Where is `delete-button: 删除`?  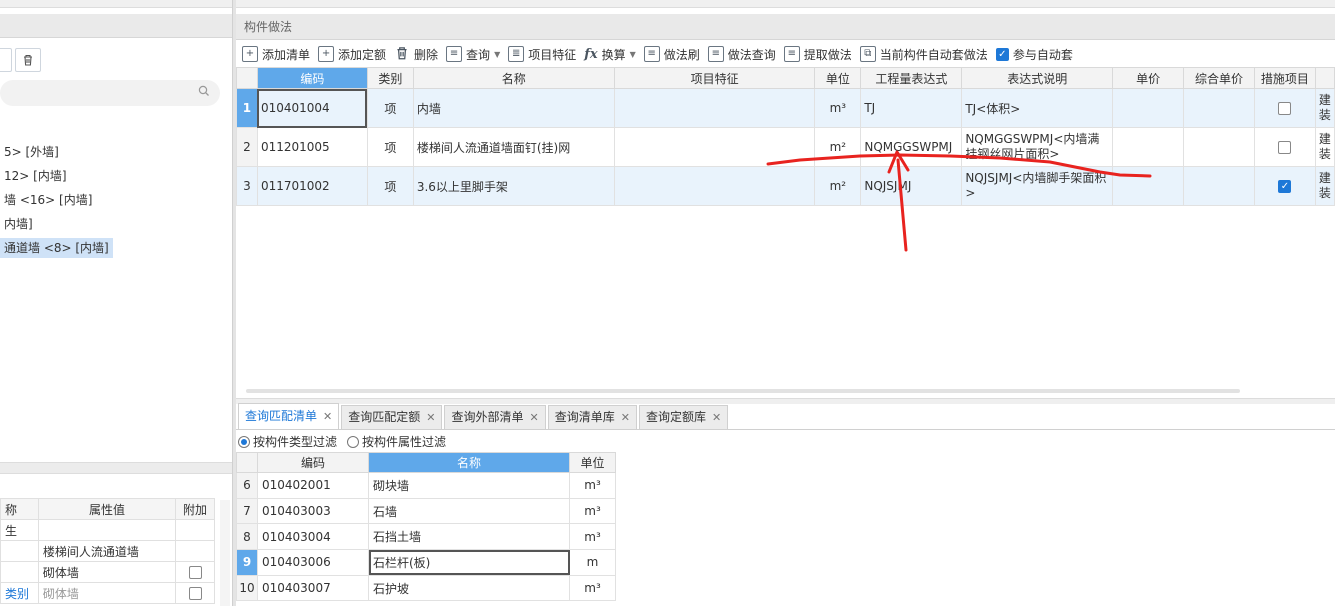
delete-button: 删除 is located at coordinates (419, 54).